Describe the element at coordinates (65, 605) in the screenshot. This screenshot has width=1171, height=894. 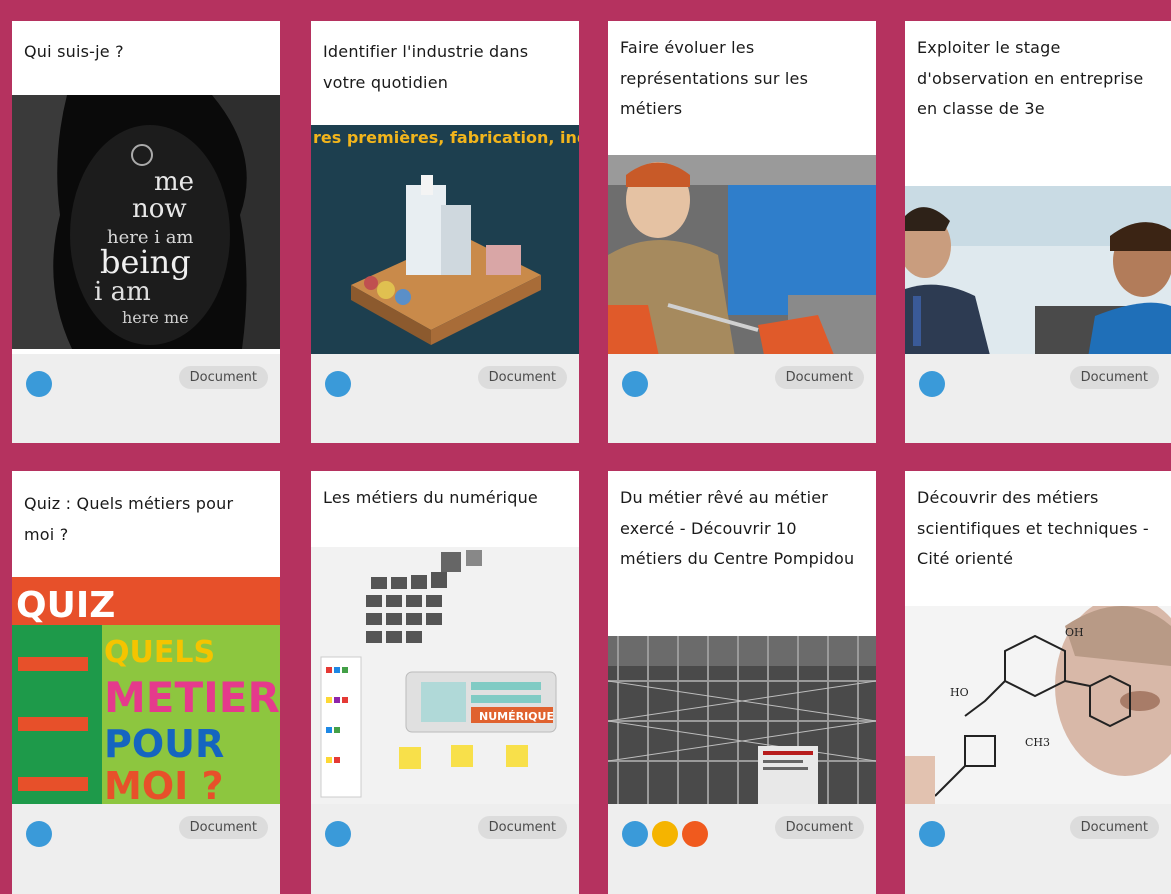
I see `quiz-header: QUIZ` at that location.